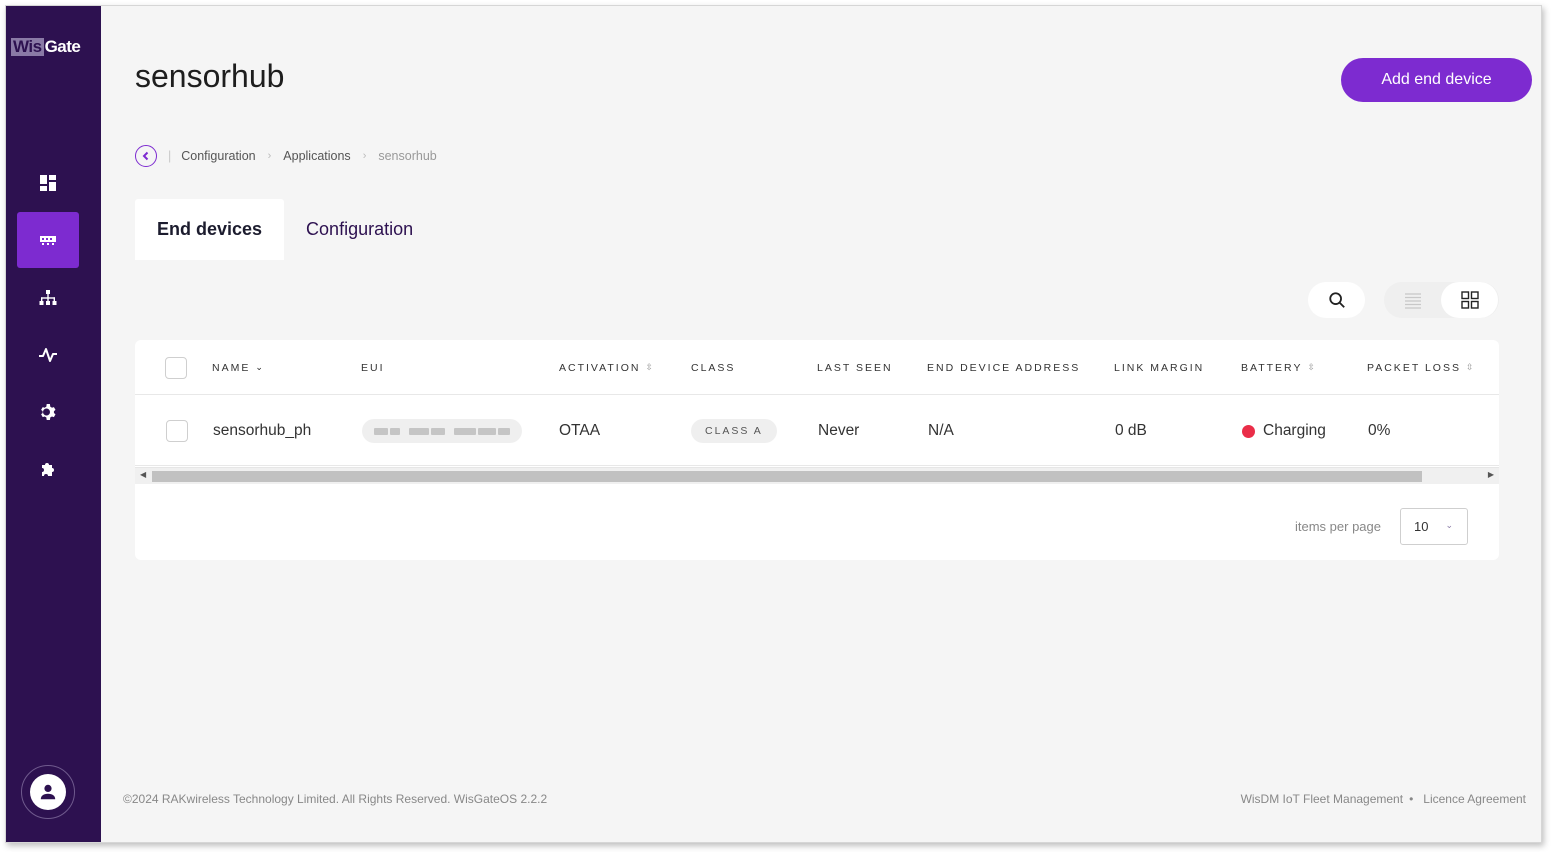  Describe the element at coordinates (177, 431) in the screenshot. I see `row-checkbox` at that location.